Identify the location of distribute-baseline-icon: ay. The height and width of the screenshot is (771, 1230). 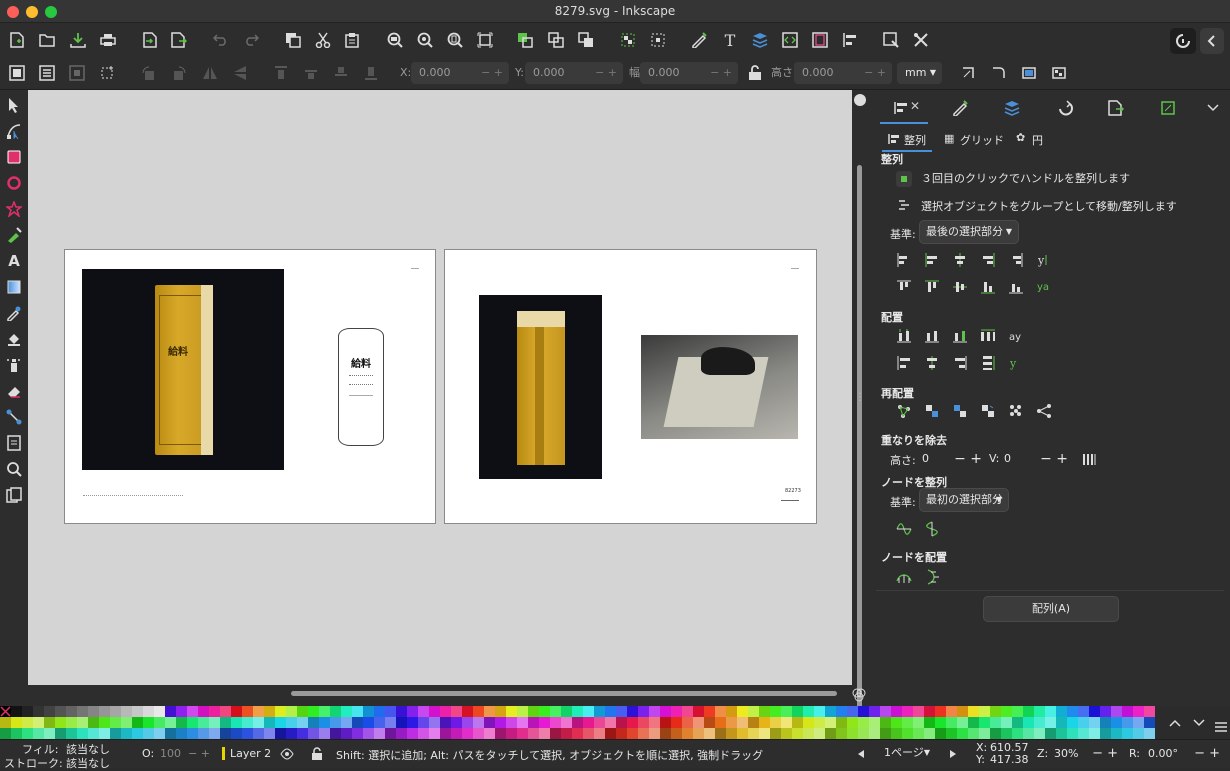
(1018, 336).